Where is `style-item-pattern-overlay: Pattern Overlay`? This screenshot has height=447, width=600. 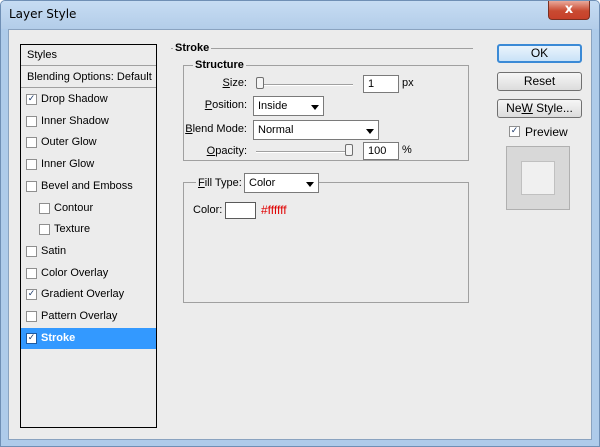
style-item-pattern-overlay: Pattern Overlay is located at coordinates (88, 316).